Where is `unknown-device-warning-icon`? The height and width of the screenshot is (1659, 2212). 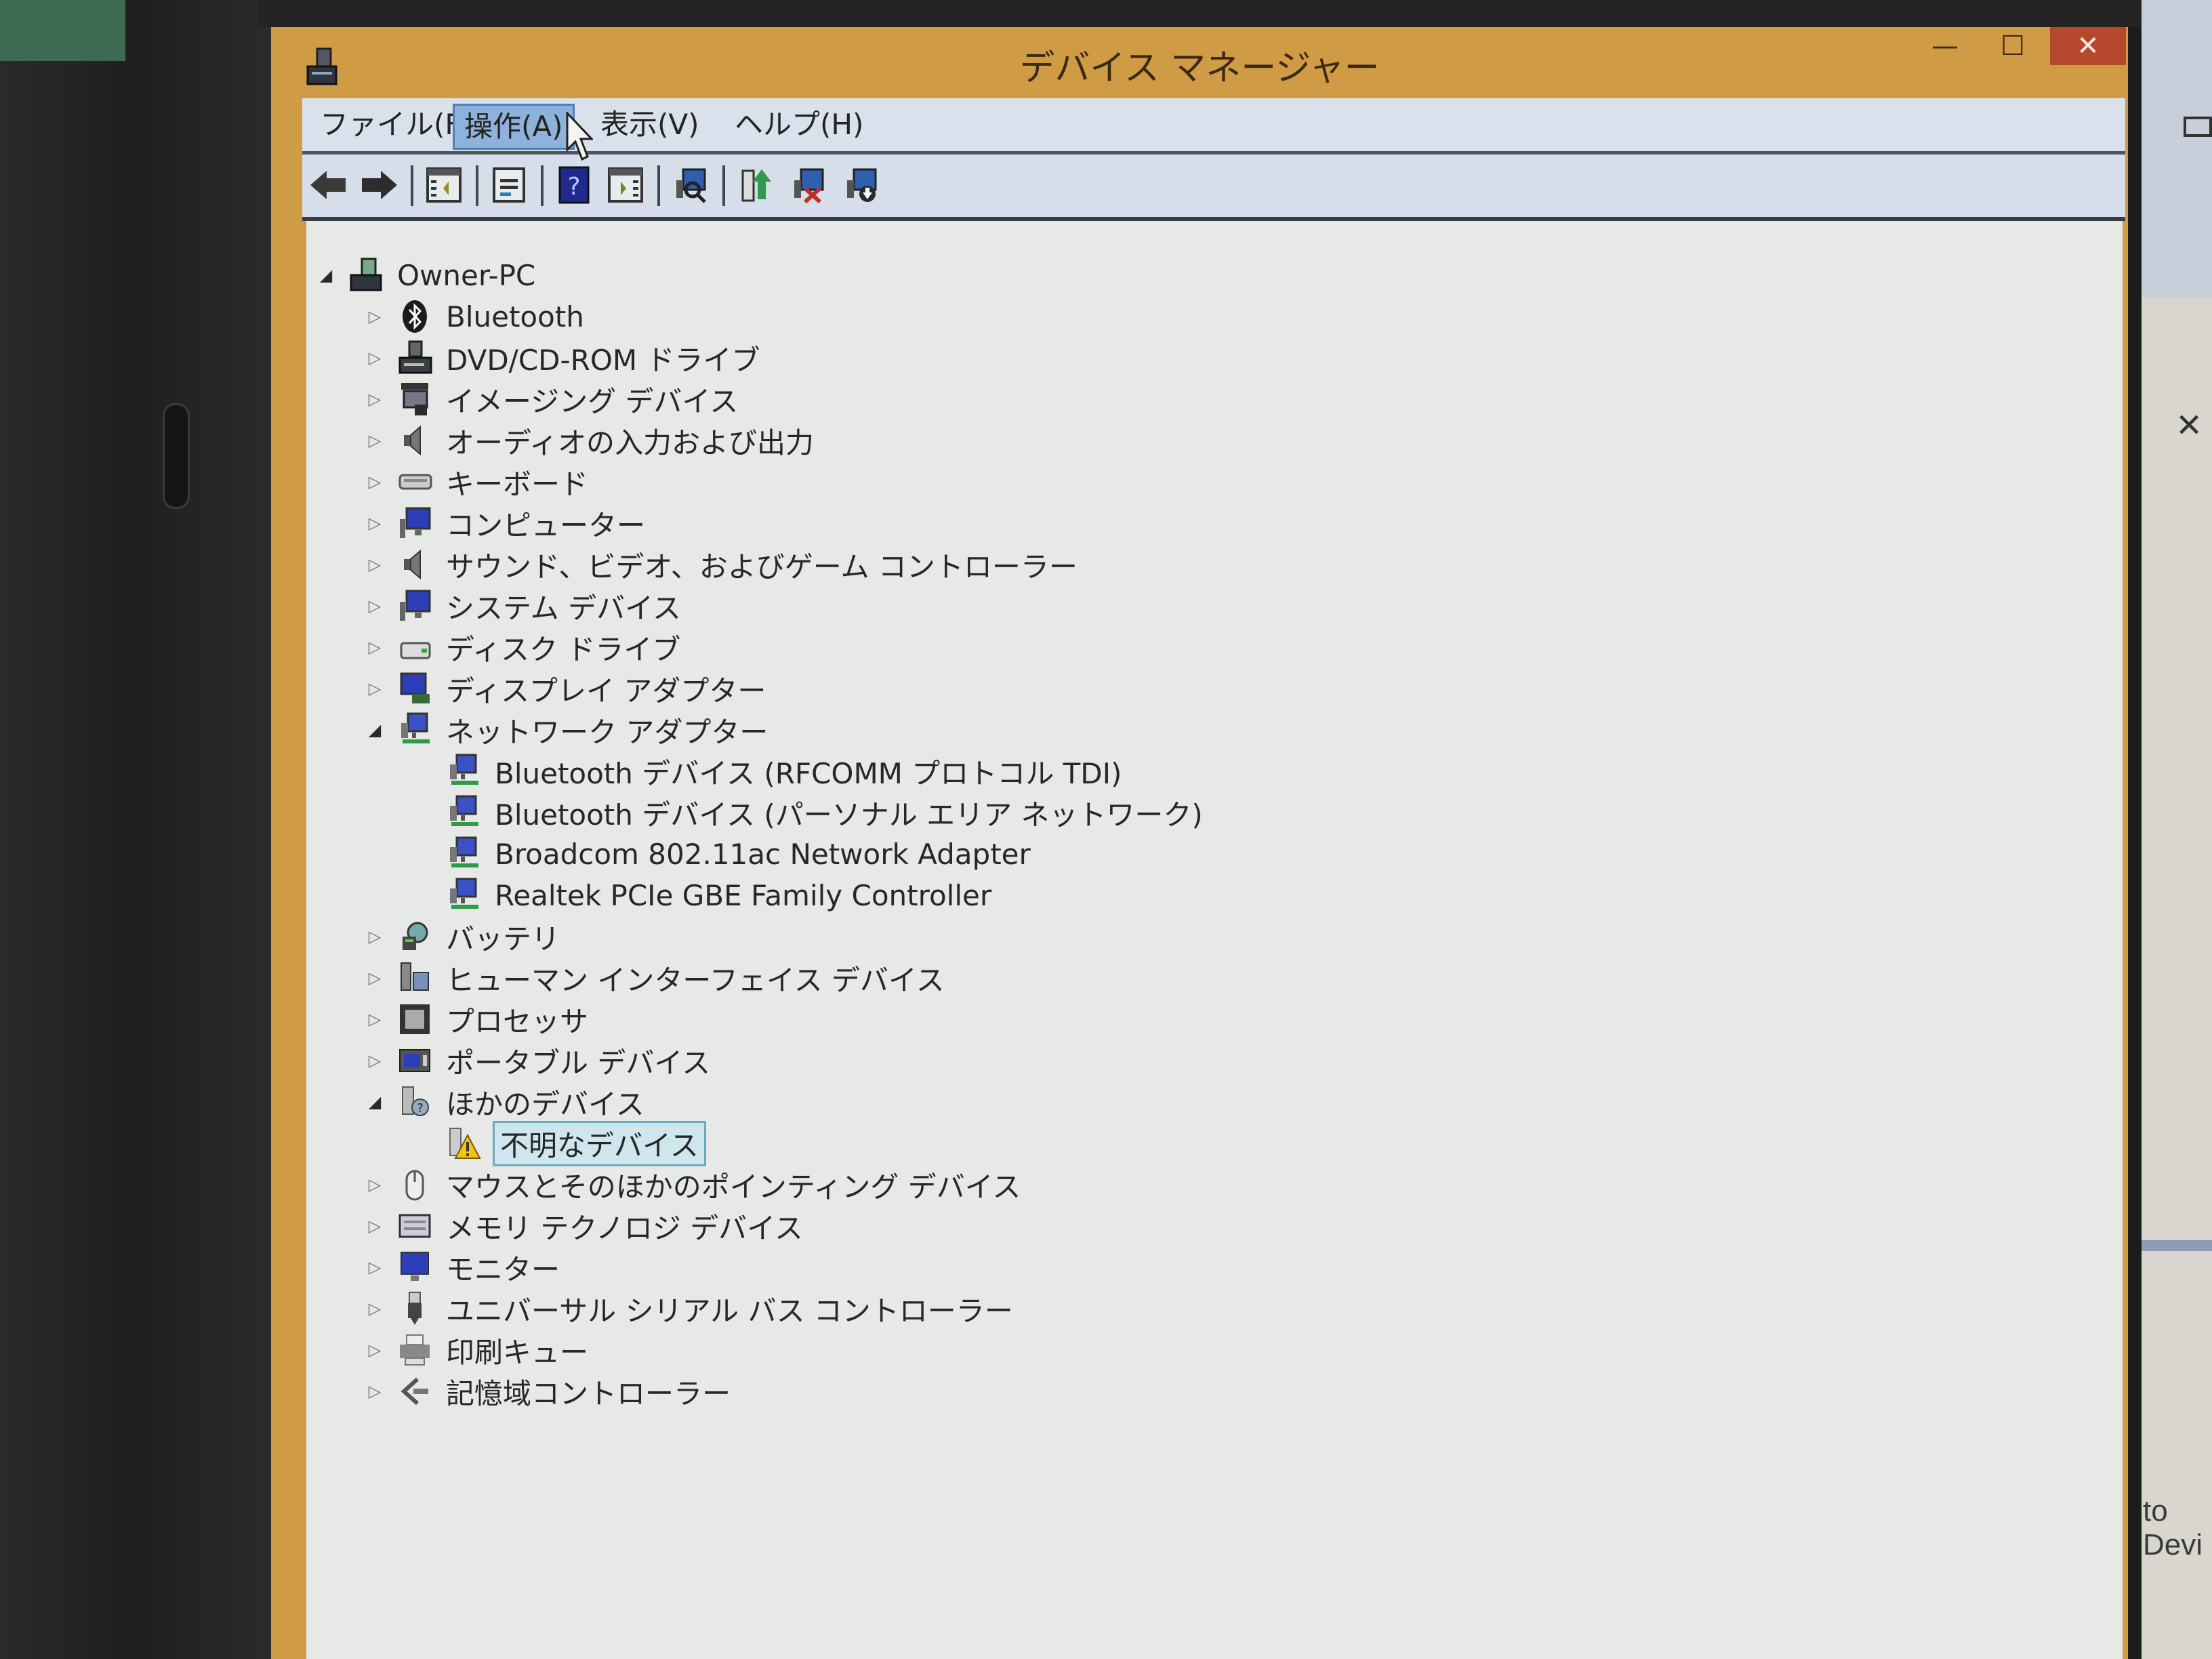
unknown-device-warning-icon is located at coordinates (463, 1143).